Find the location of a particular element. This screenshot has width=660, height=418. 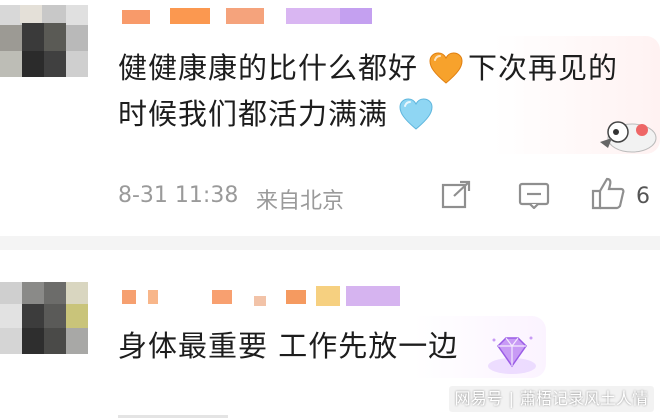

comment-meta-partial is located at coordinates (173, 411).